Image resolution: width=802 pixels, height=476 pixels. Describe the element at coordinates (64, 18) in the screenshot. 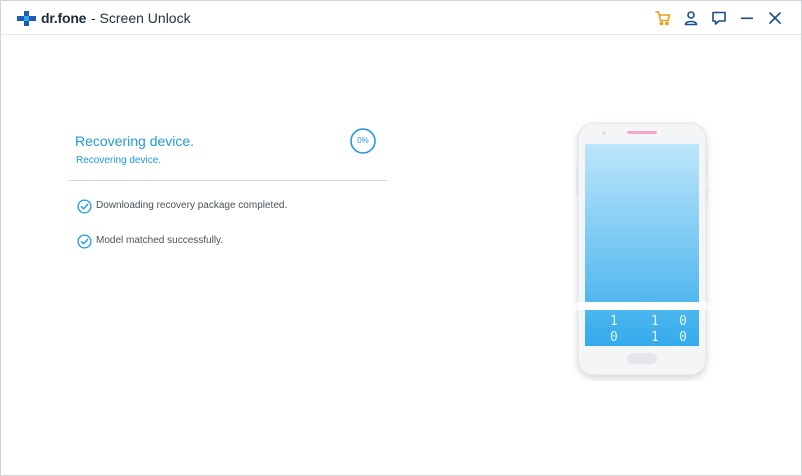

I see `brand-name: dr.fone` at that location.